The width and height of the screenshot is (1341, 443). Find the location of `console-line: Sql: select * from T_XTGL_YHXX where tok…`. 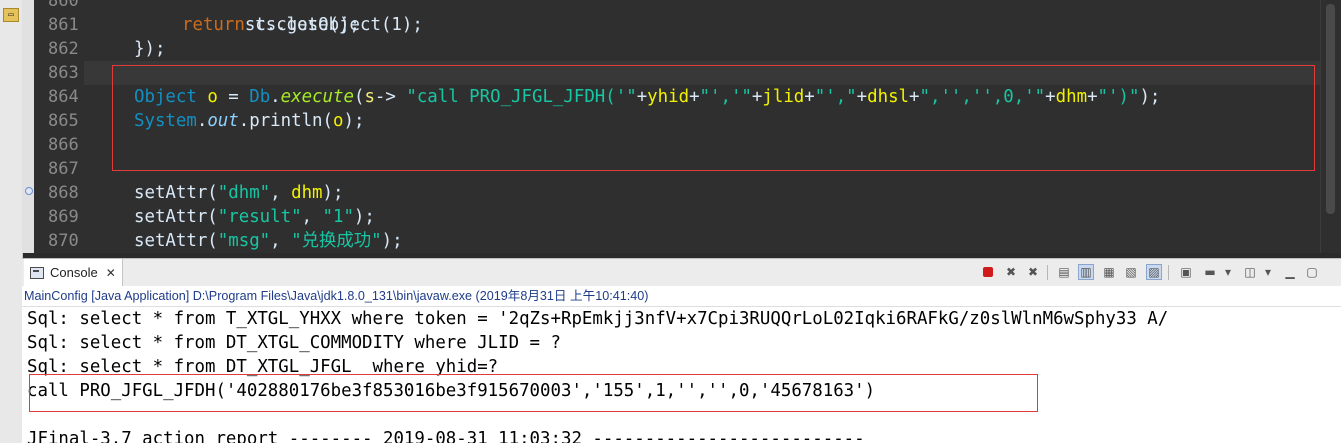

console-line: Sql: select * from T_XTGL_YHXX where tok… is located at coordinates (598, 319).